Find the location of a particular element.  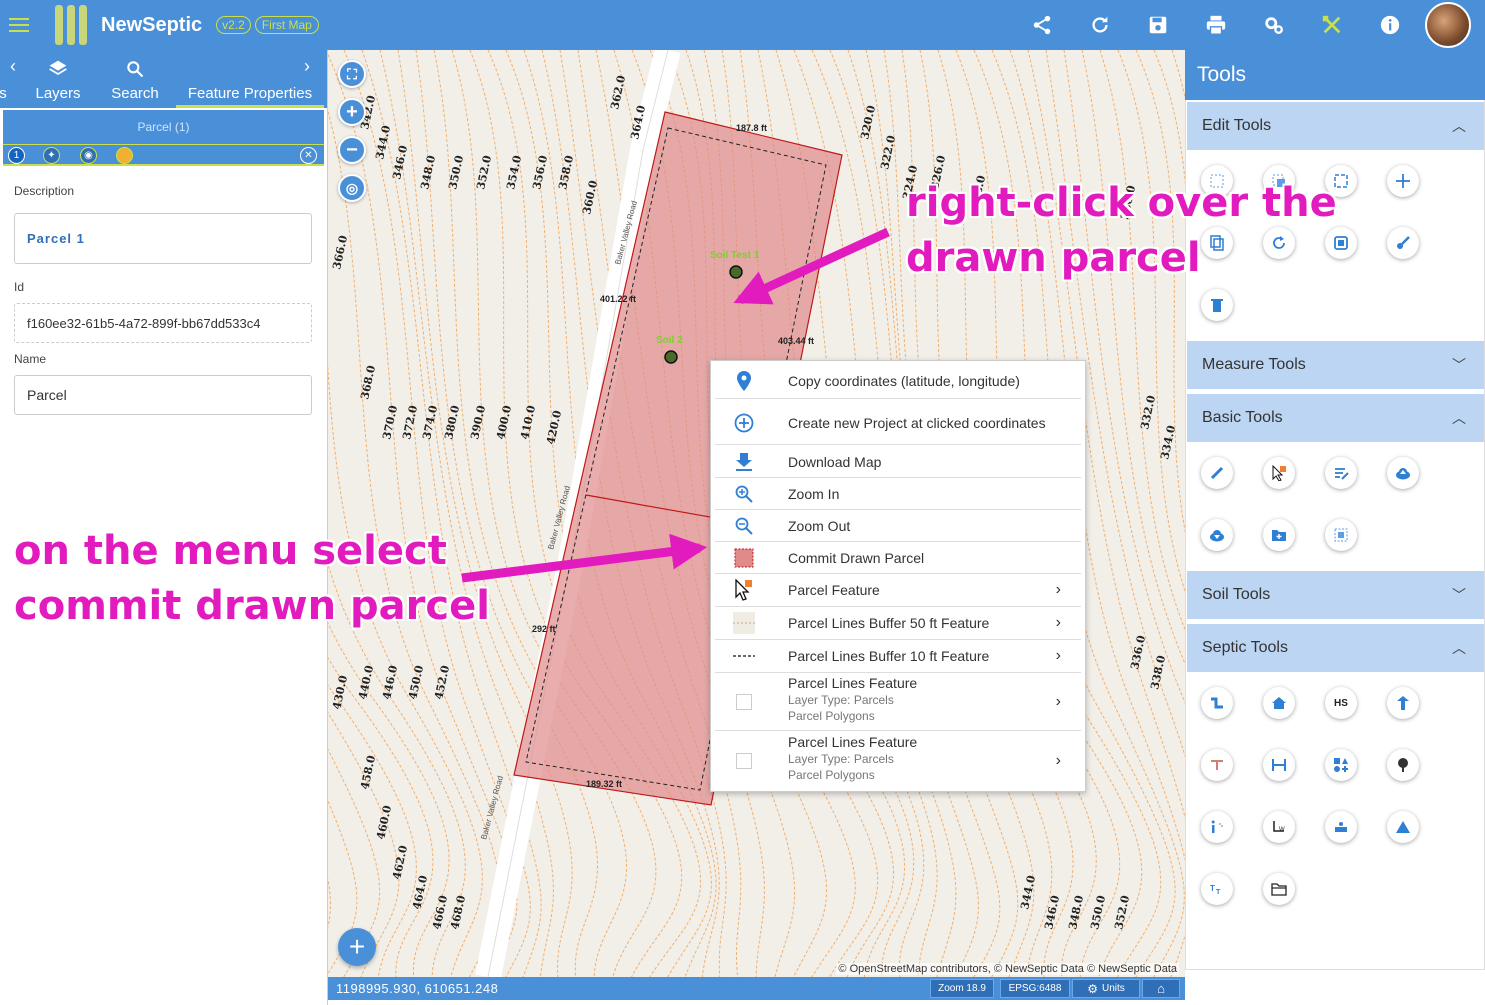

info-point-tool-icon is located at coordinates (1217, 827).